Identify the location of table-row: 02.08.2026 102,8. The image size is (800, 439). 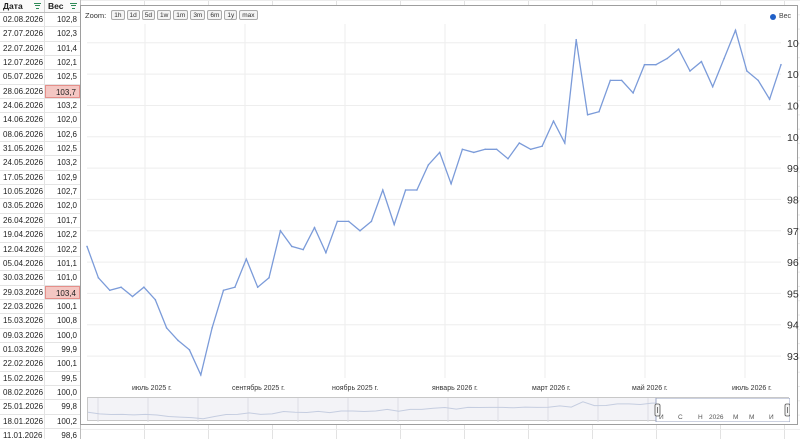
(40, 20).